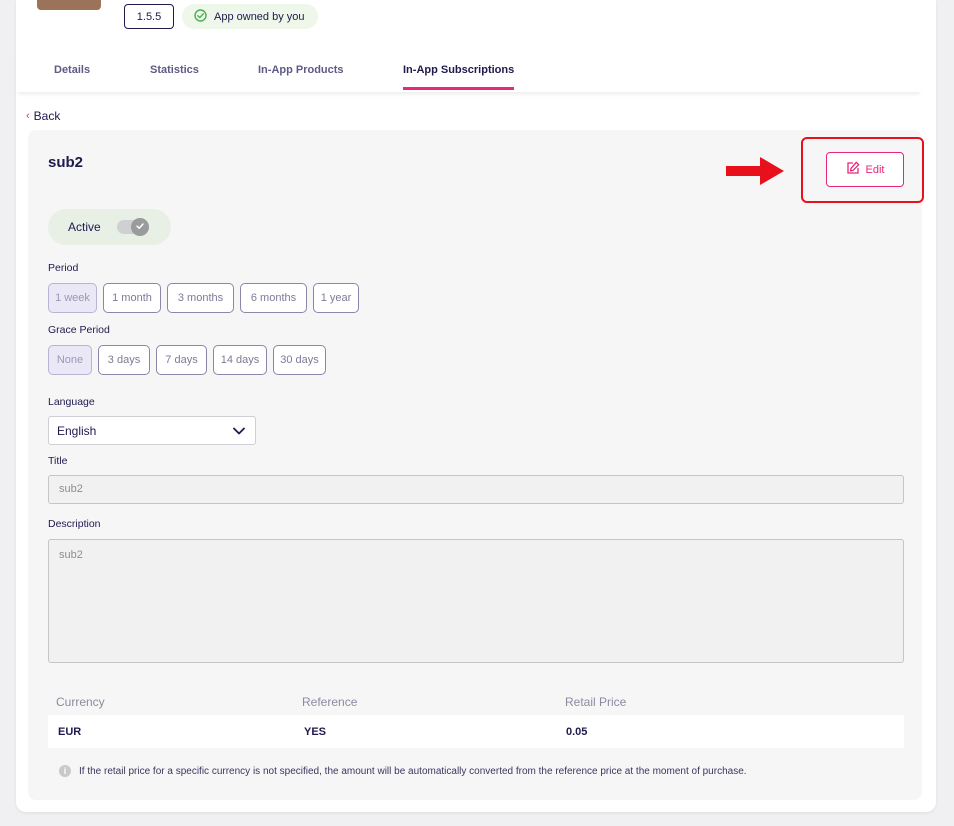  I want to click on owned-badge: App owned by you, so click(250, 16).